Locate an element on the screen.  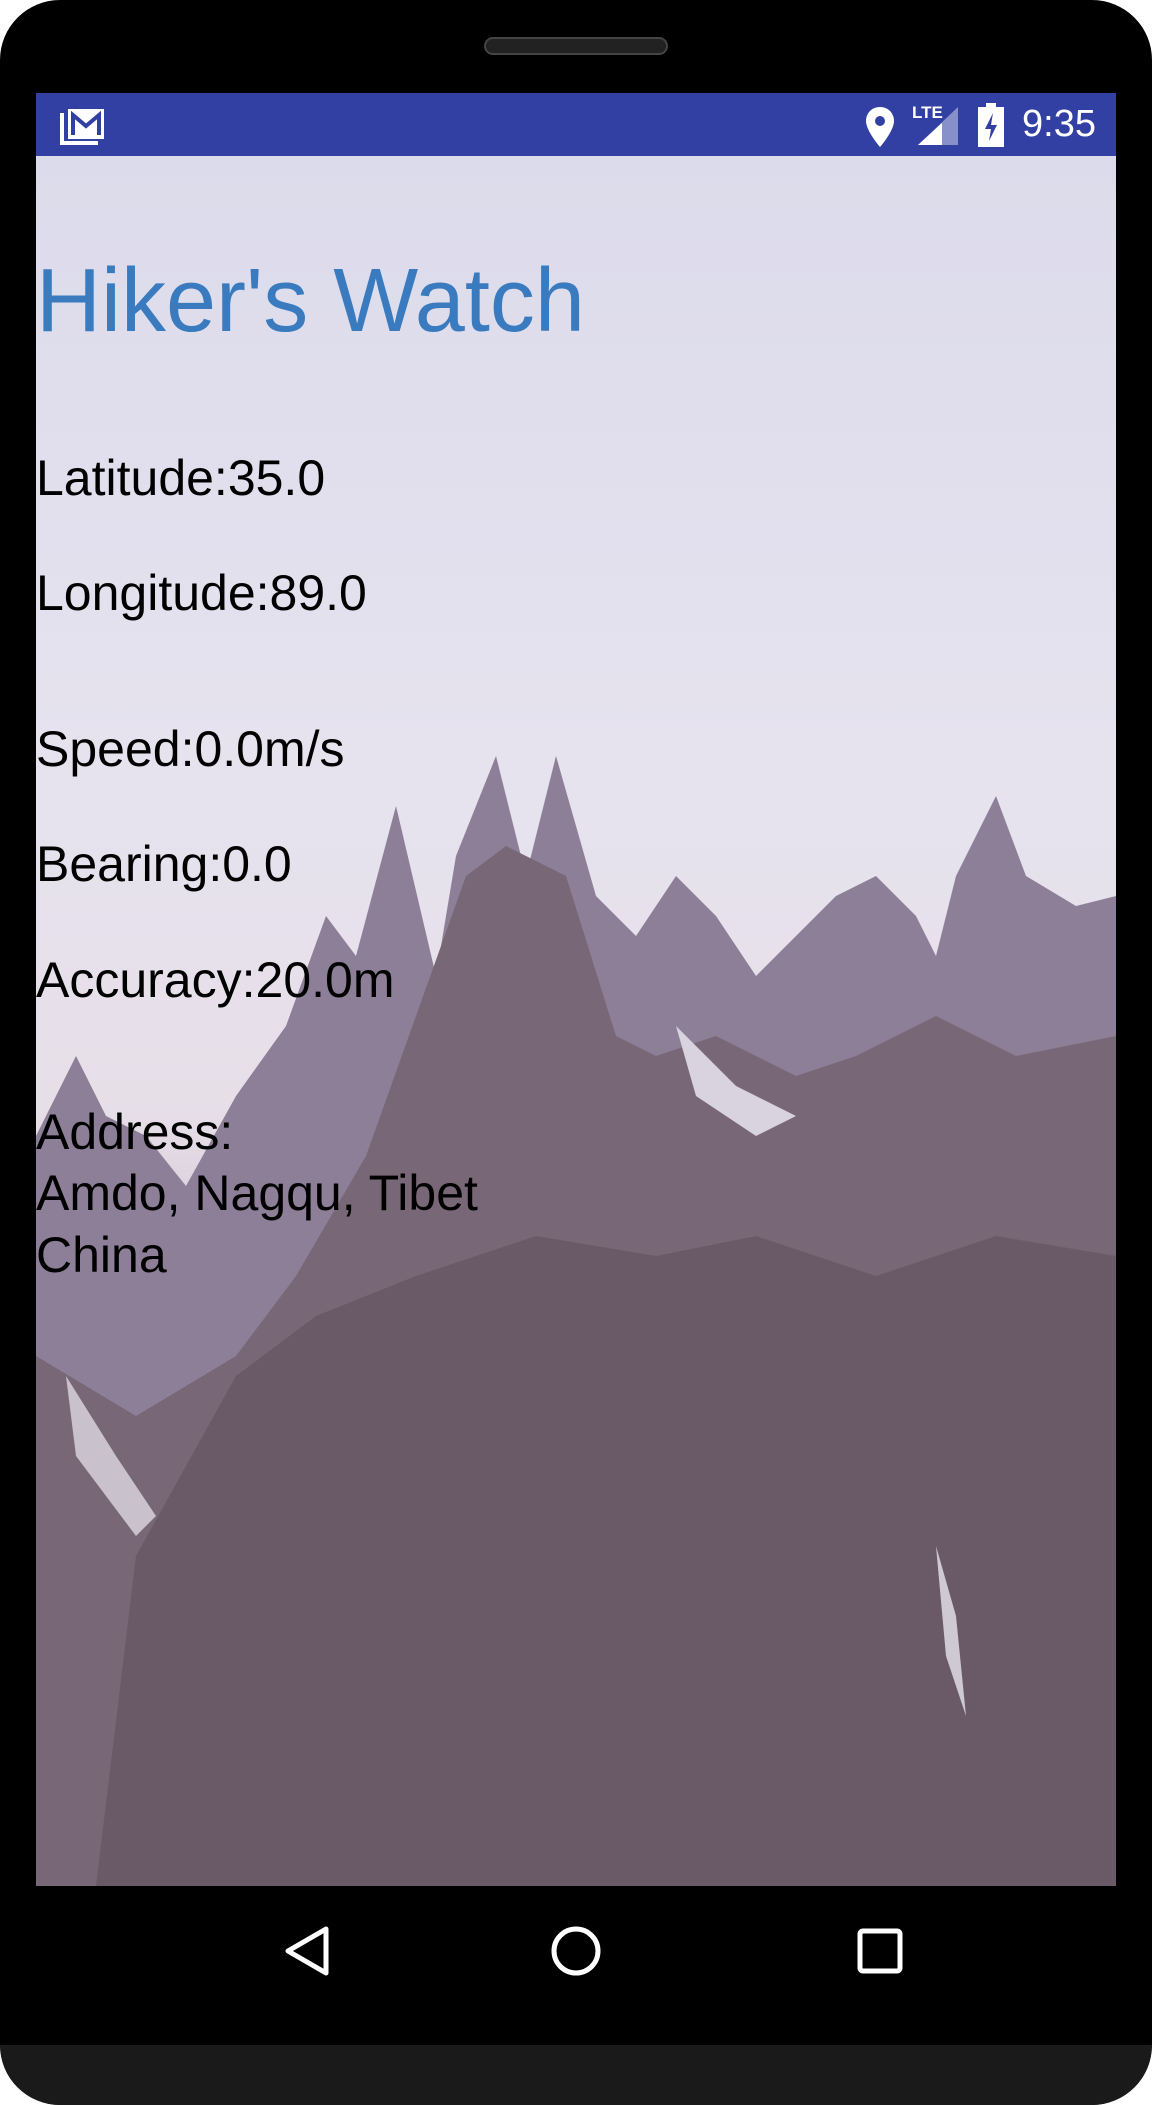
navigation-bar is located at coordinates (576, 1951).